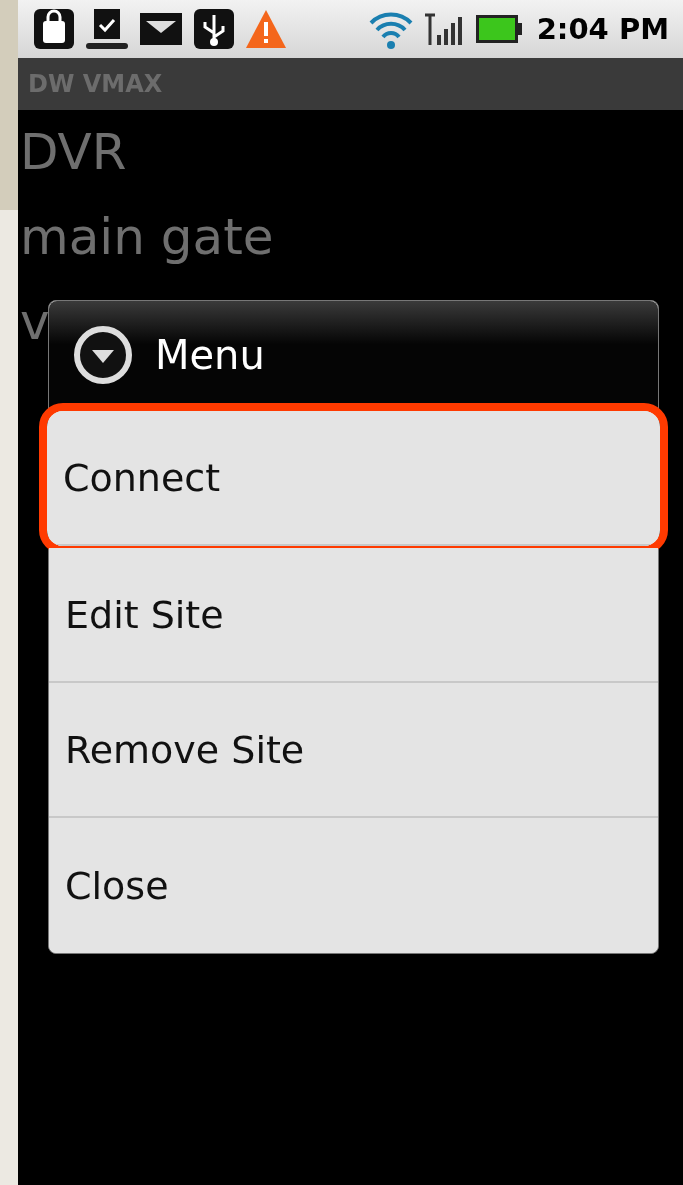 This screenshot has width=683, height=1185. Describe the element at coordinates (351, 152) in the screenshot. I see `site-list-item: DVR` at that location.